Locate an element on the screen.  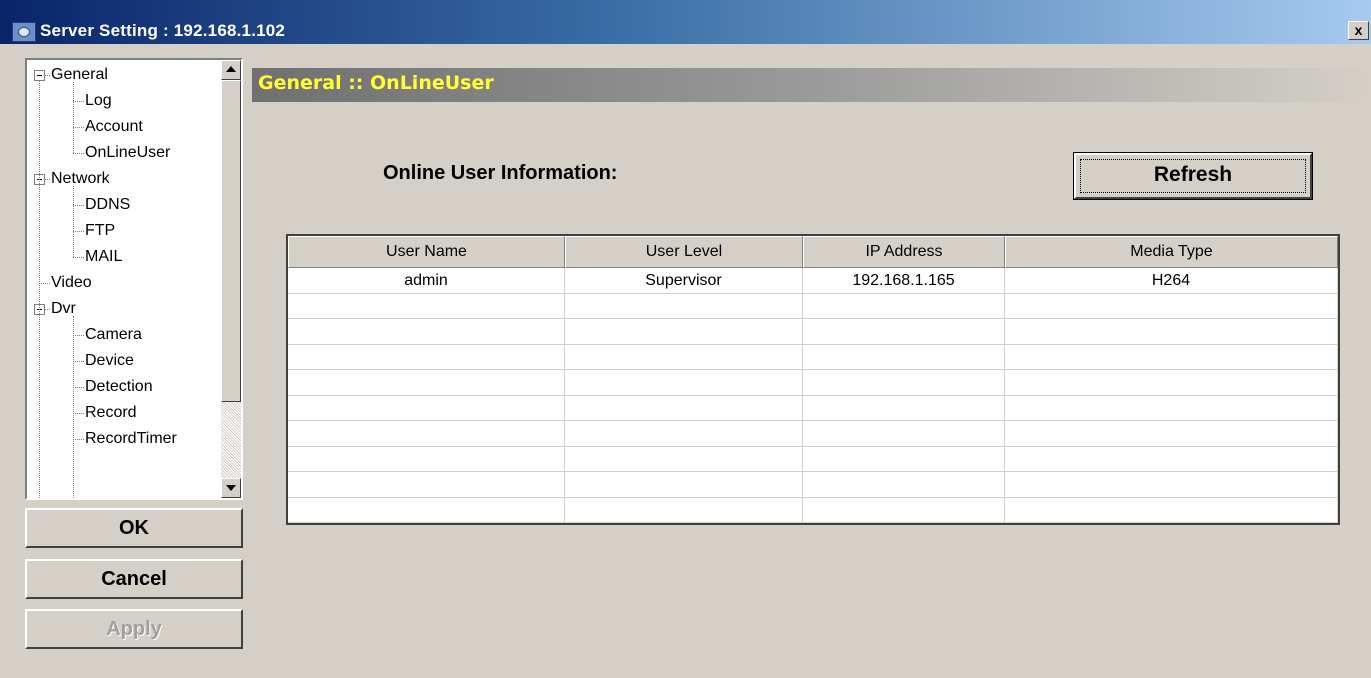
apply-button: Apply is located at coordinates (134, 629).